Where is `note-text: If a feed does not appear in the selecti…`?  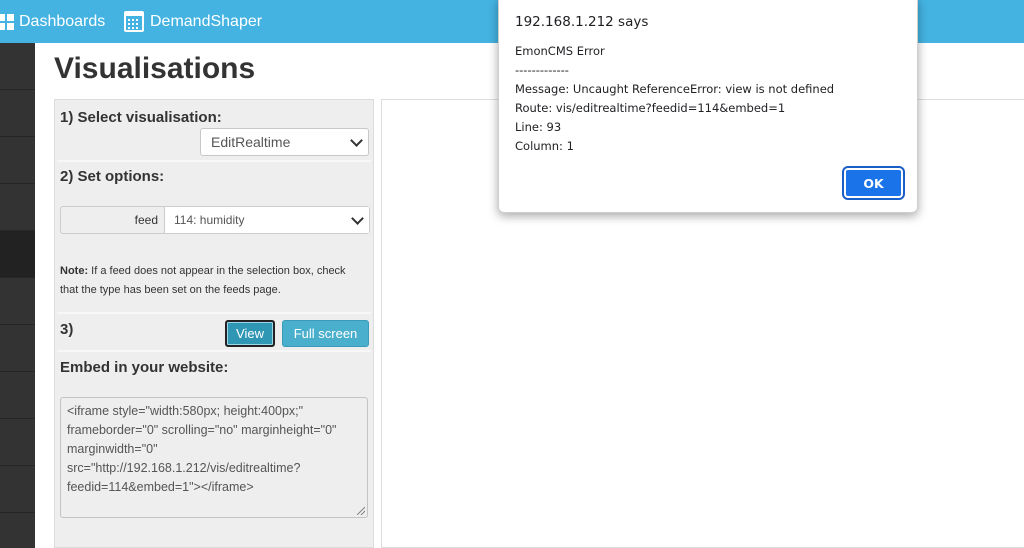
note-text: If a feed does not appear in the selecti… is located at coordinates (203, 280).